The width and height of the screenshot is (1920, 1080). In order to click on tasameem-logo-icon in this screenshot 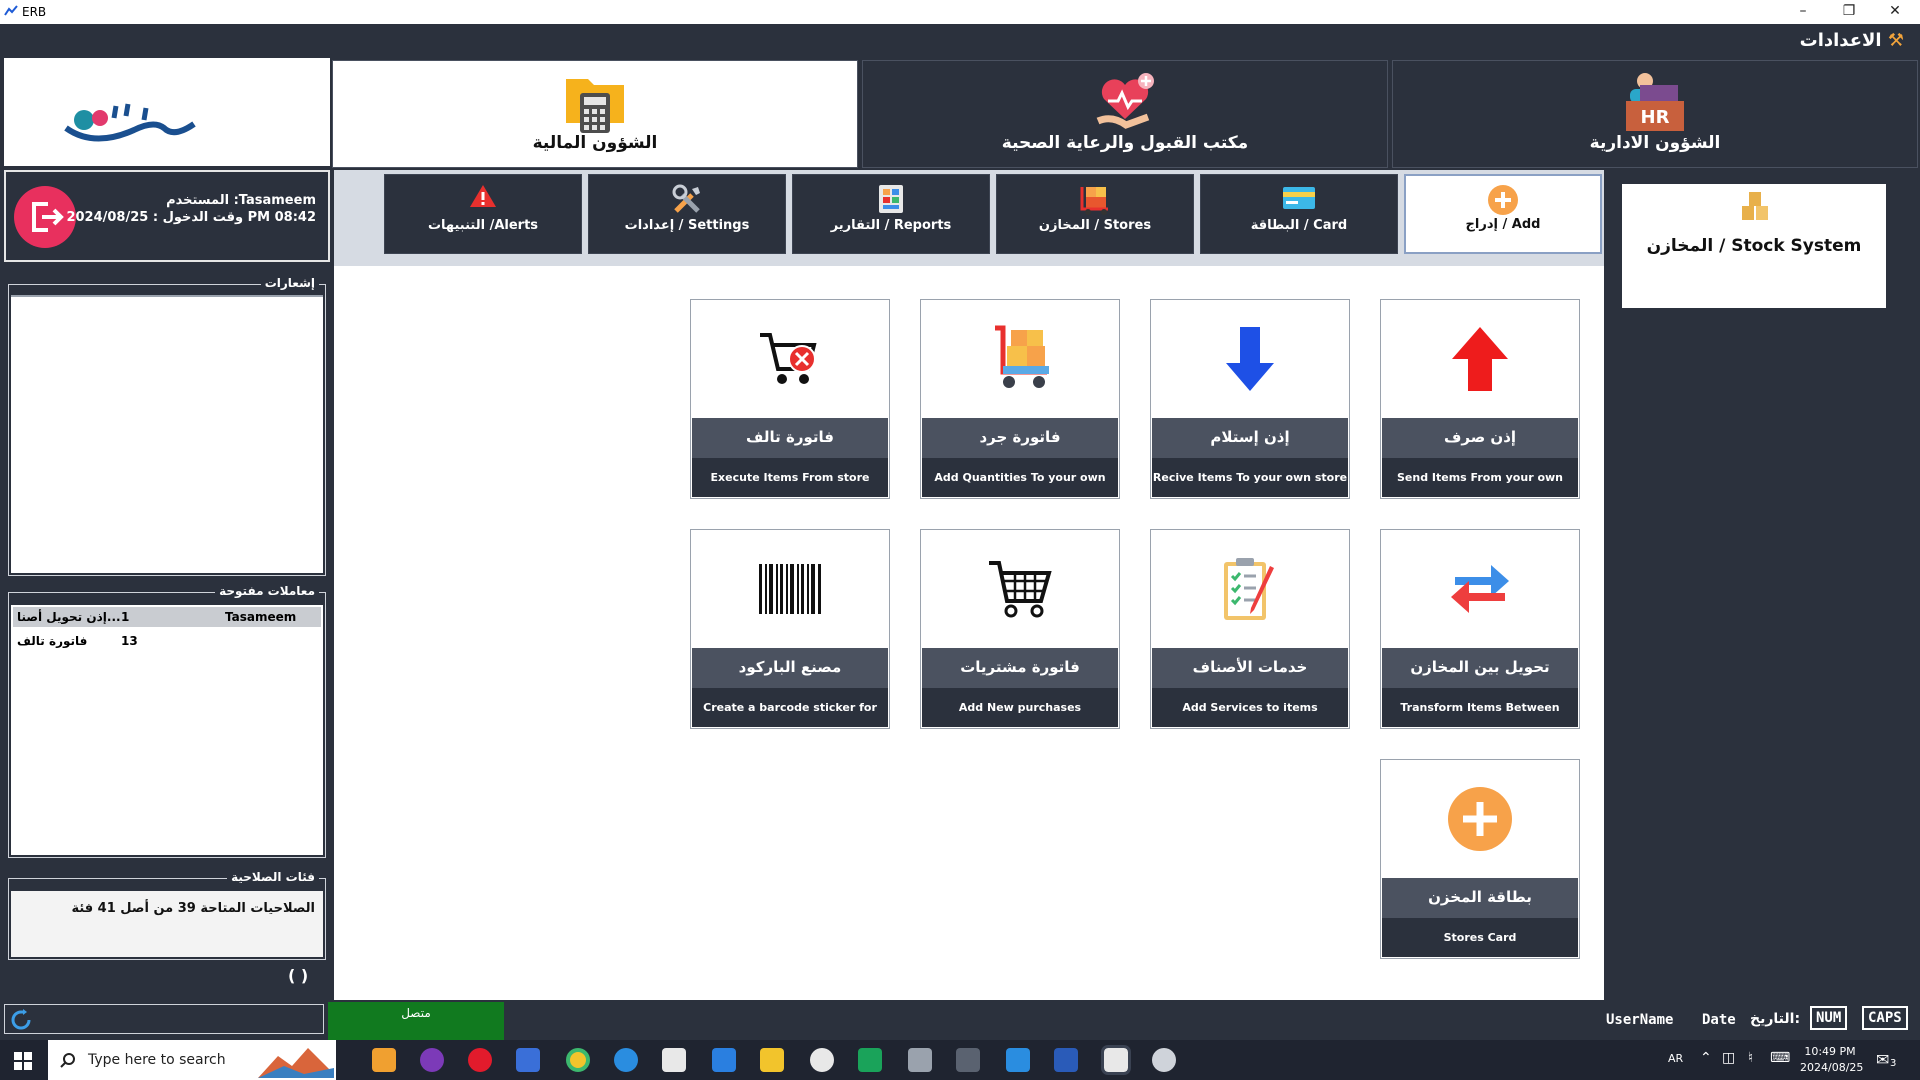, I will do `click(130, 122)`.